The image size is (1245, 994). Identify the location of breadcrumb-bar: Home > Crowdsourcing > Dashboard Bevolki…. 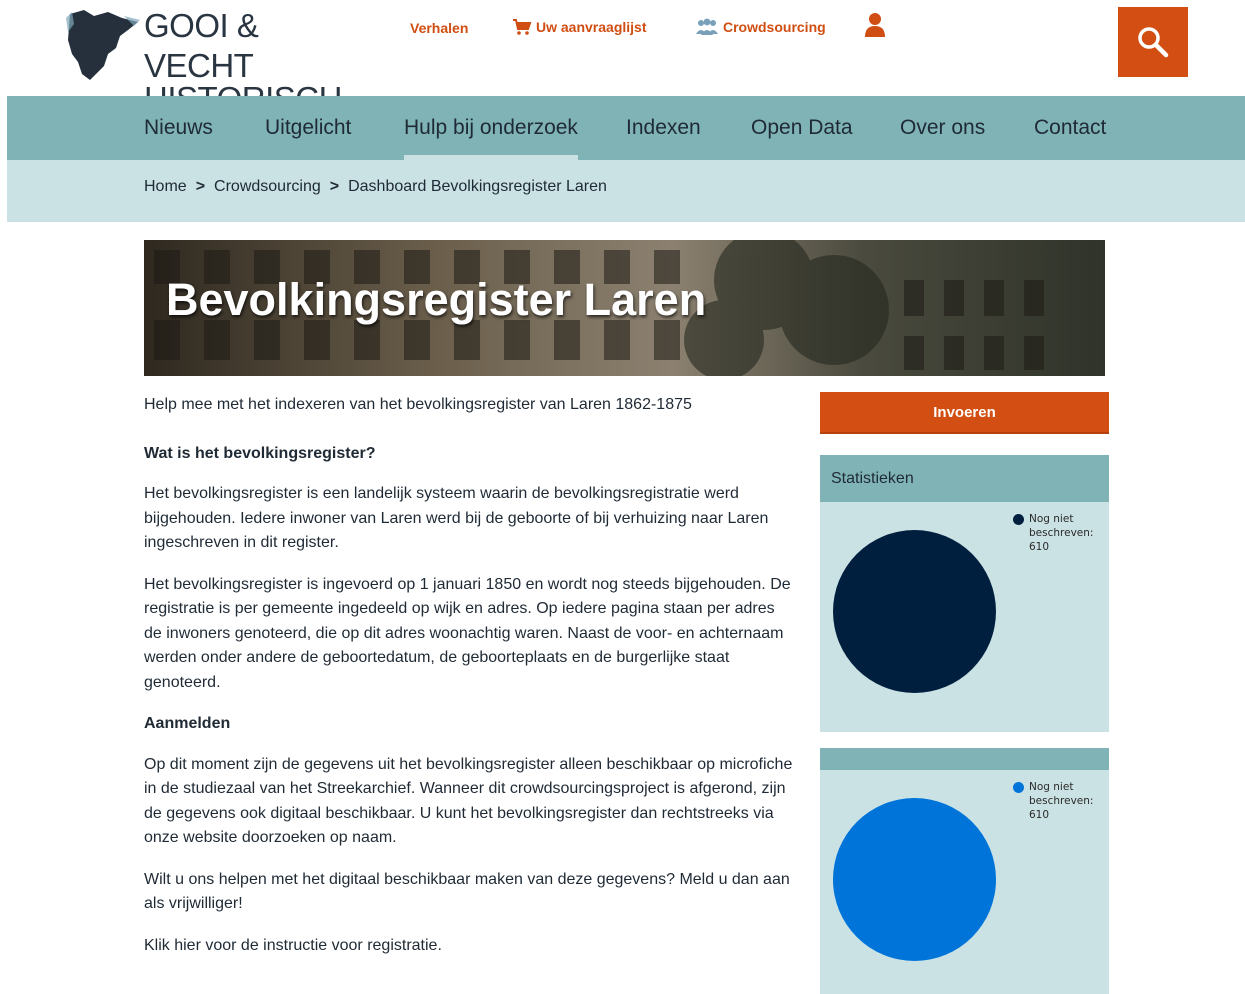
(626, 191).